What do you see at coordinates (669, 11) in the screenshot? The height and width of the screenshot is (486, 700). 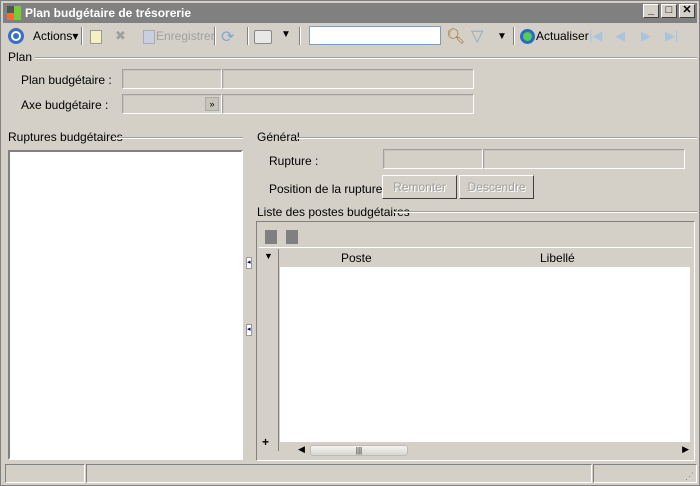 I see `maximize-button: □` at bounding box center [669, 11].